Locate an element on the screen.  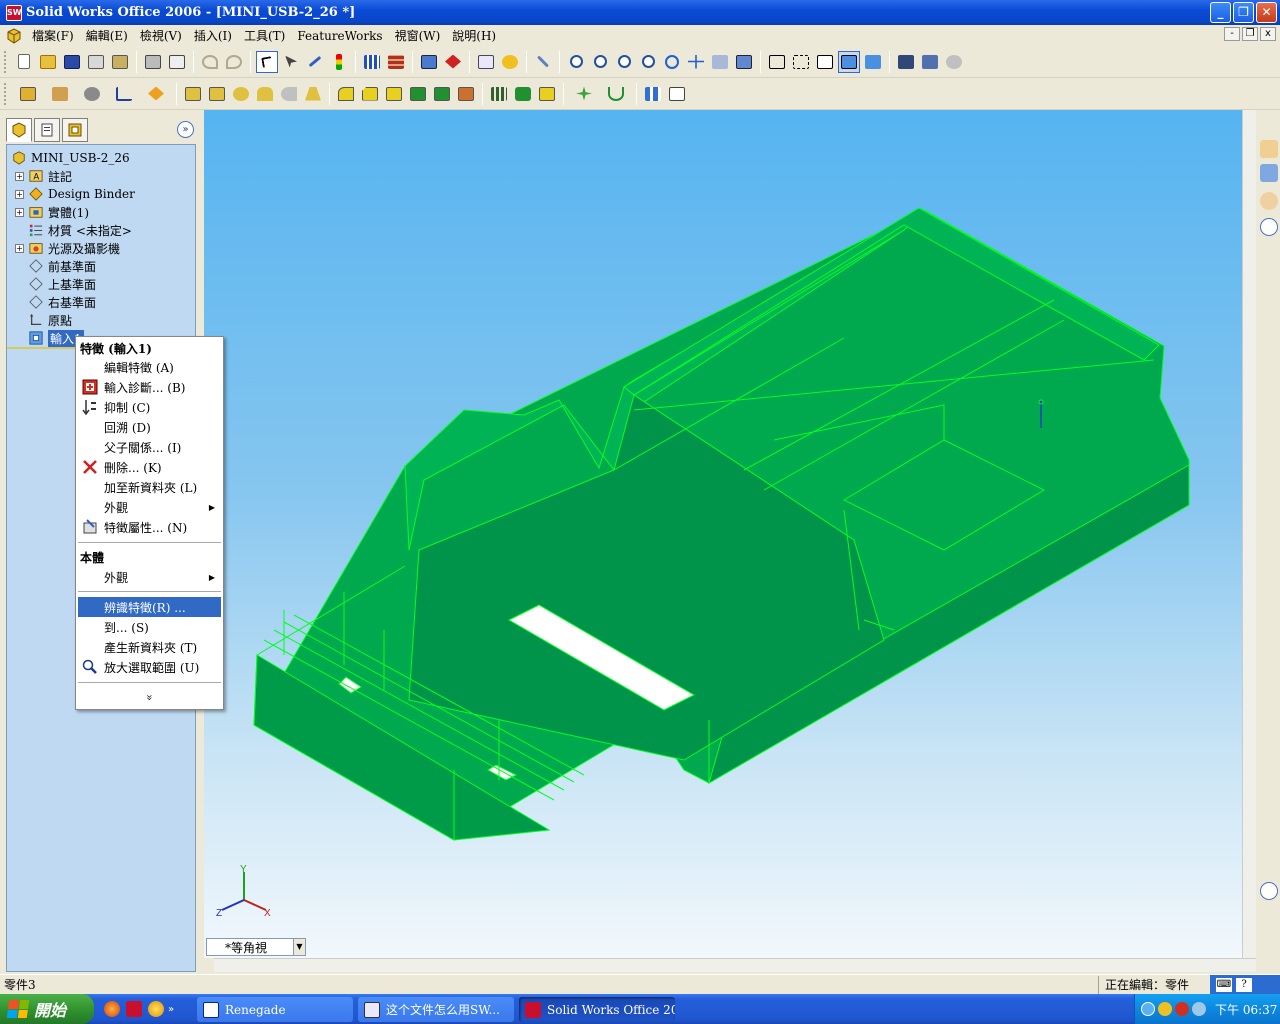
pan-icon is located at coordinates (696, 62).